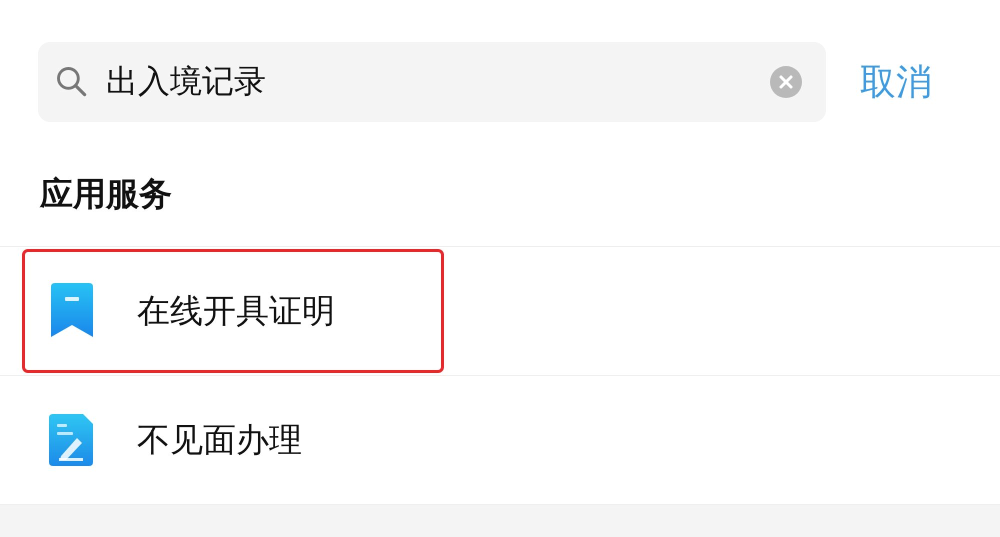 This screenshot has height=537, width=1000. Describe the element at coordinates (236, 311) in the screenshot. I see `service-label: 在线开具证明` at that location.